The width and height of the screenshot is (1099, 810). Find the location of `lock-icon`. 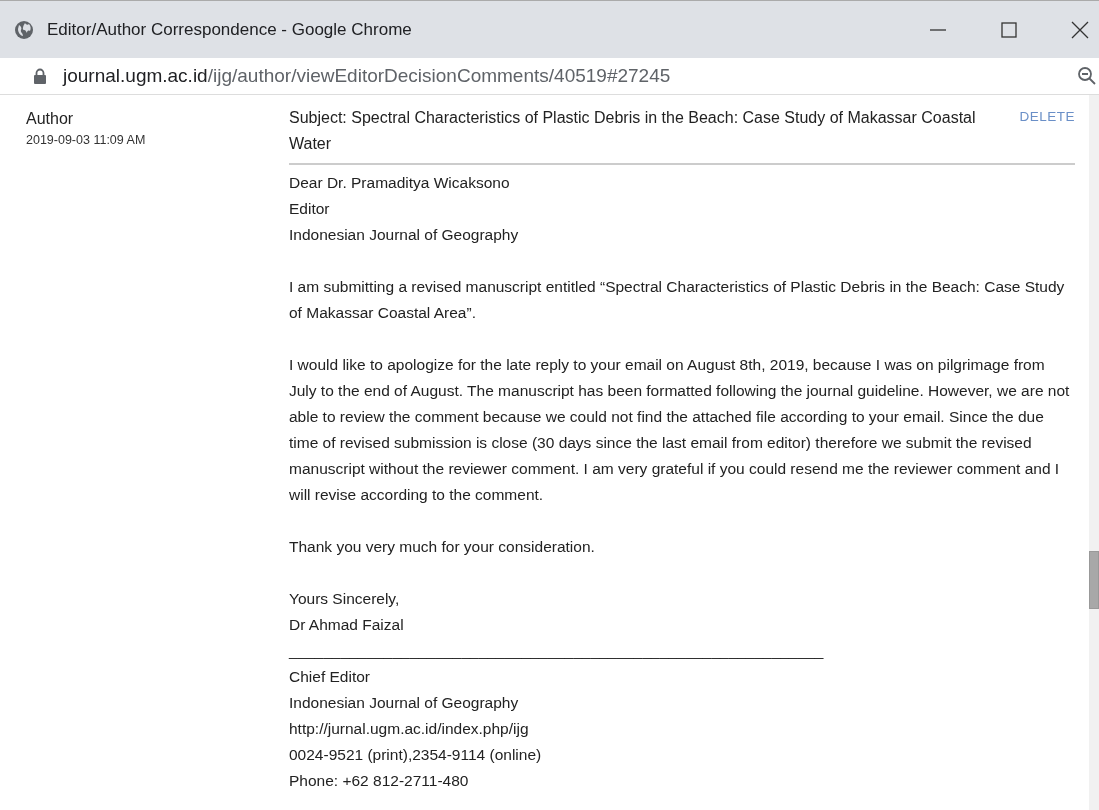

lock-icon is located at coordinates (40, 76).